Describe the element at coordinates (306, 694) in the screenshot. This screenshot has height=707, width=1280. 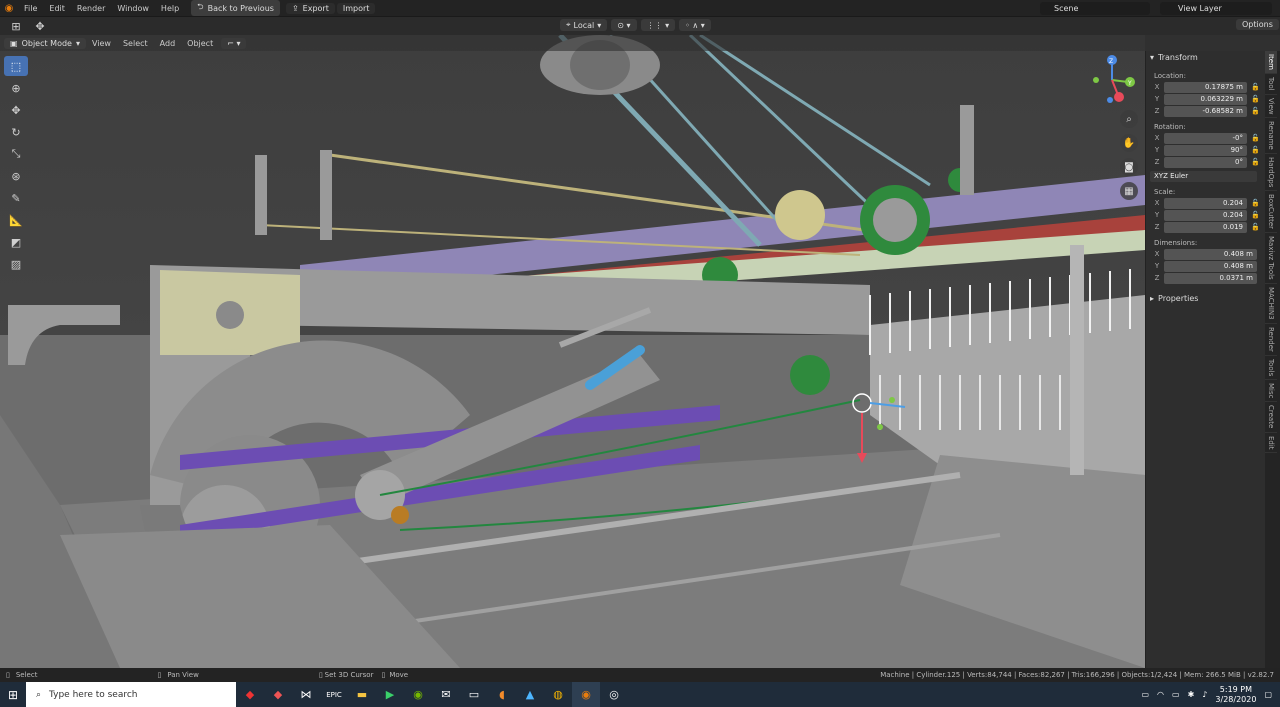
I see `visual-studio-icon: ⋈` at that location.